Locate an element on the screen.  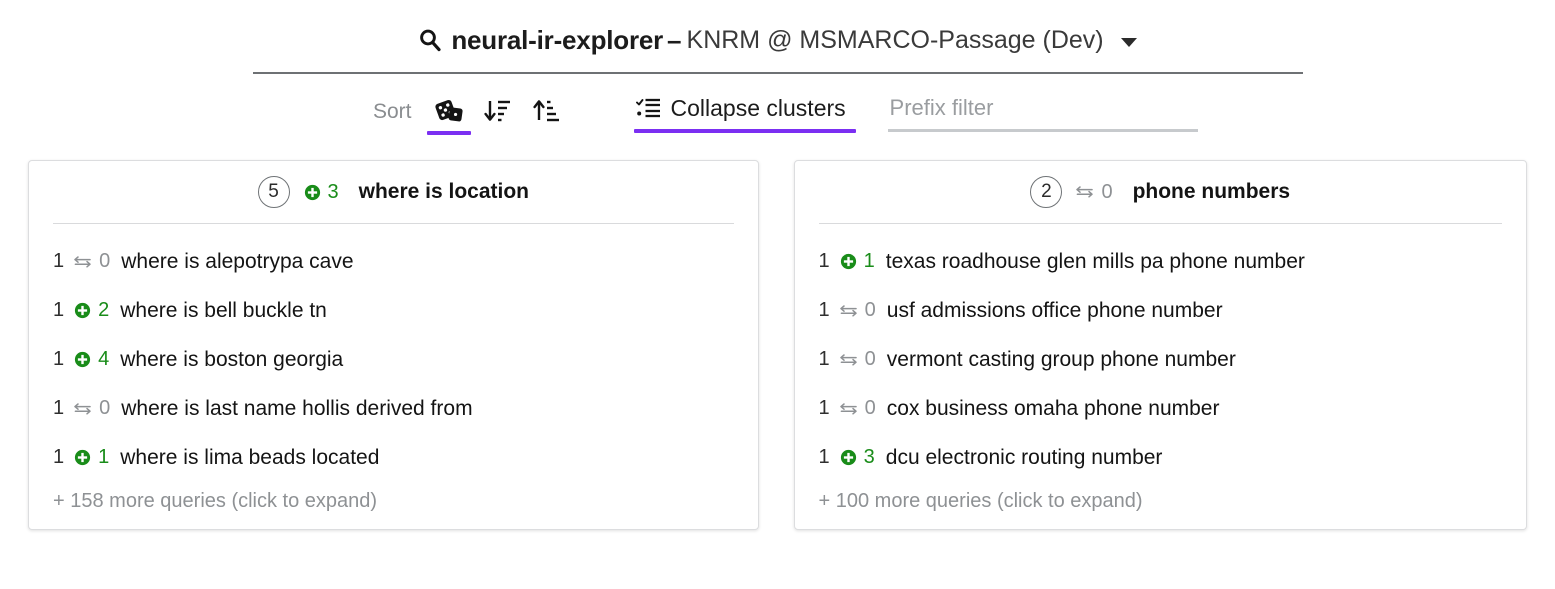
sort-random-active-indicator is located at coordinates (448, 133).